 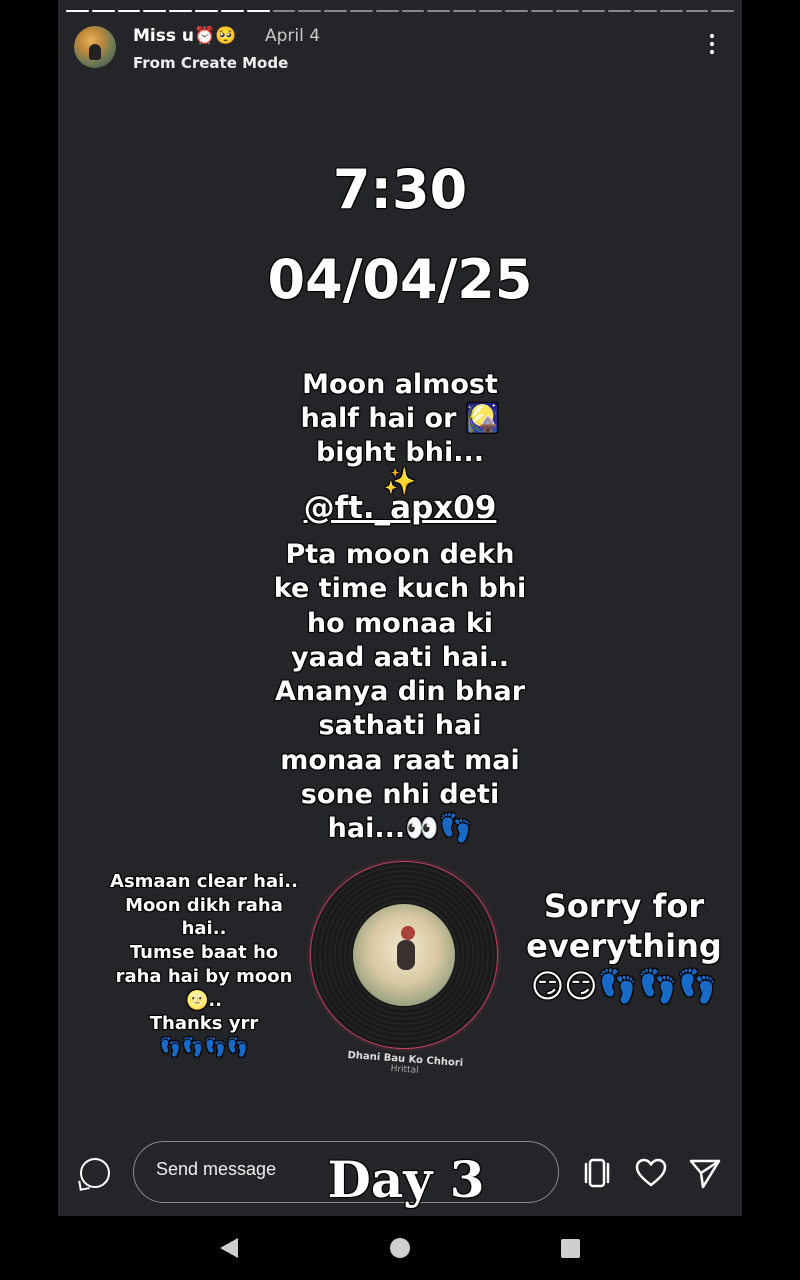 I want to click on repost-icon, so click(x=597, y=1173).